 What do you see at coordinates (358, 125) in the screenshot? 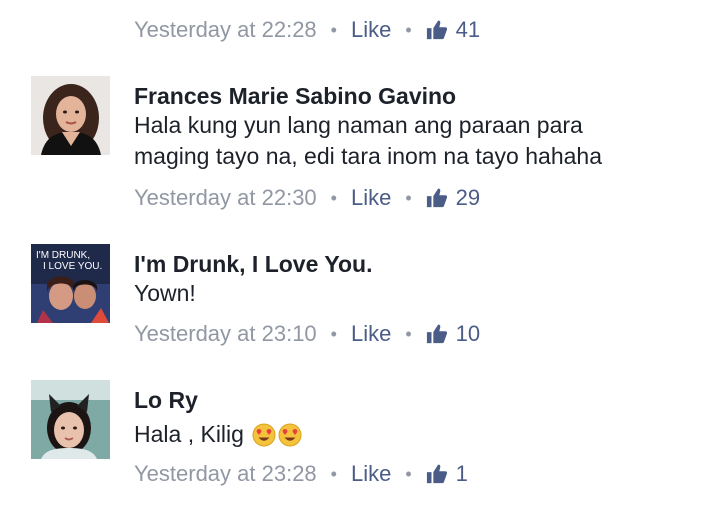
I see `comment-text-line: Hala kung yun lang naman ang paraan para` at bounding box center [358, 125].